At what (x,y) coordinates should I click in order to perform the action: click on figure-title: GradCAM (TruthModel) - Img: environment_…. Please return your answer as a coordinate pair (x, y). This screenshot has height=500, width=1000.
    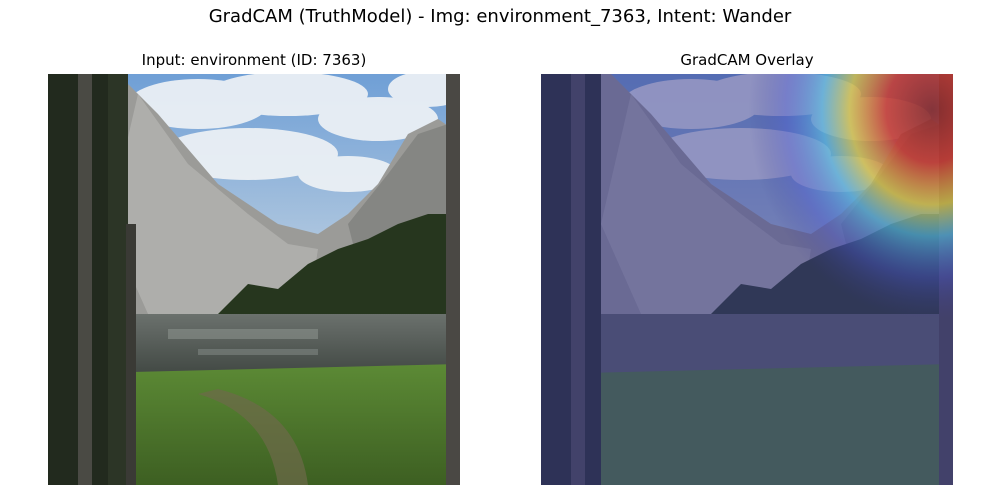
    Looking at the image, I should click on (500, 16).